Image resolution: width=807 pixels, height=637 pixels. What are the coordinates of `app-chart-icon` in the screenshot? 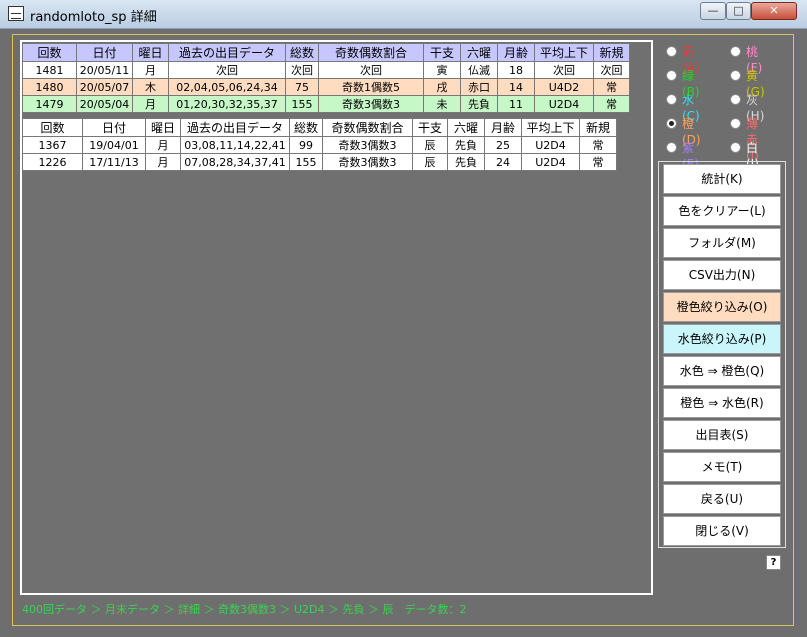 It's located at (16, 13).